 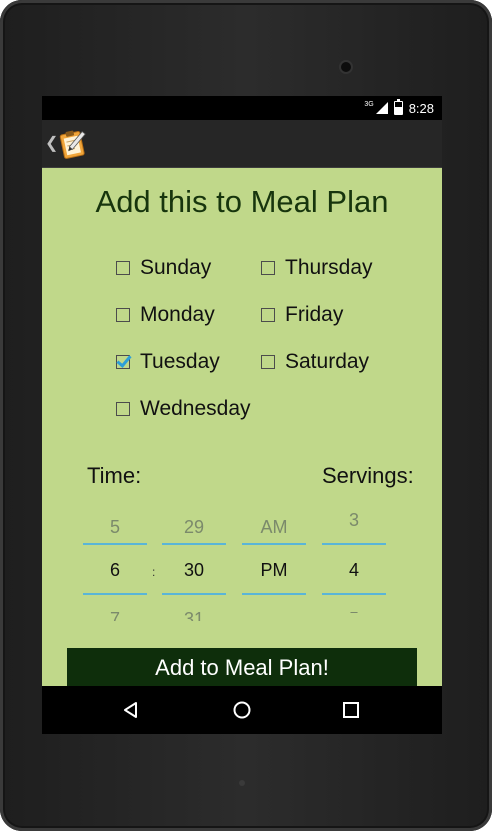 I want to click on ampm-prev: AM, so click(x=274, y=527).